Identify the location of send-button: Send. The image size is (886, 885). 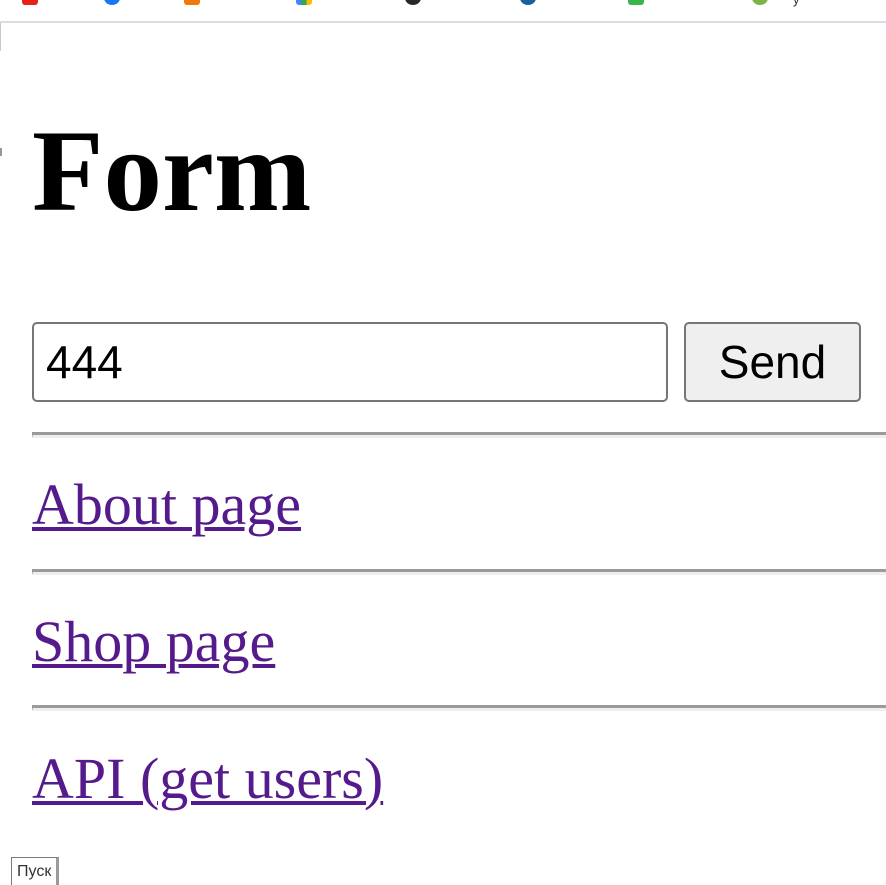
(772, 362).